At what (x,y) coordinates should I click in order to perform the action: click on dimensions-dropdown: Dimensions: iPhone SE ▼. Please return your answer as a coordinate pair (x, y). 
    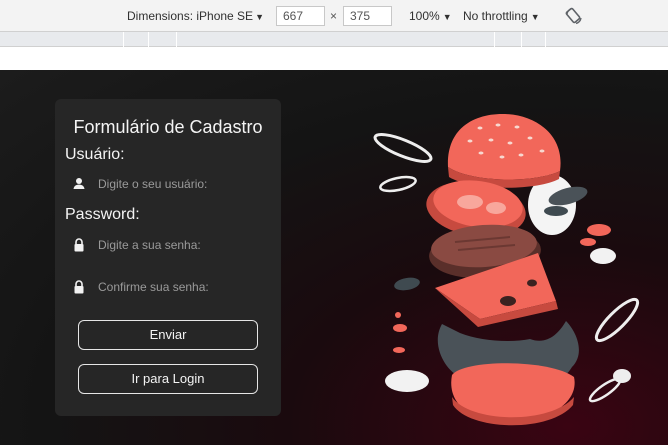
    Looking at the image, I should click on (195, 16).